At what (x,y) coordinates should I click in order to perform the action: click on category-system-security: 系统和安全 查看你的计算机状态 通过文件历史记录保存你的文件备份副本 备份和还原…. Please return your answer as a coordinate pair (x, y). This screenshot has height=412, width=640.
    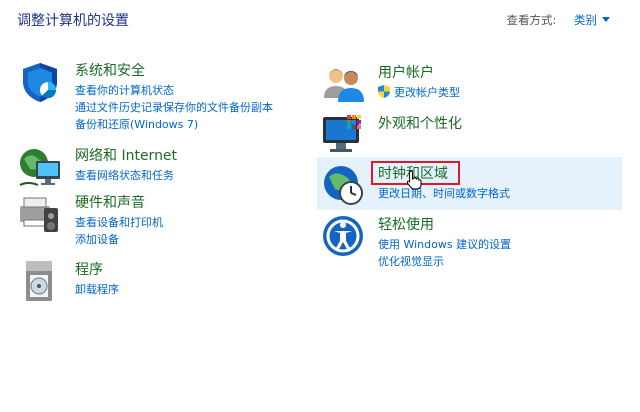
    Looking at the image, I should click on (163, 96).